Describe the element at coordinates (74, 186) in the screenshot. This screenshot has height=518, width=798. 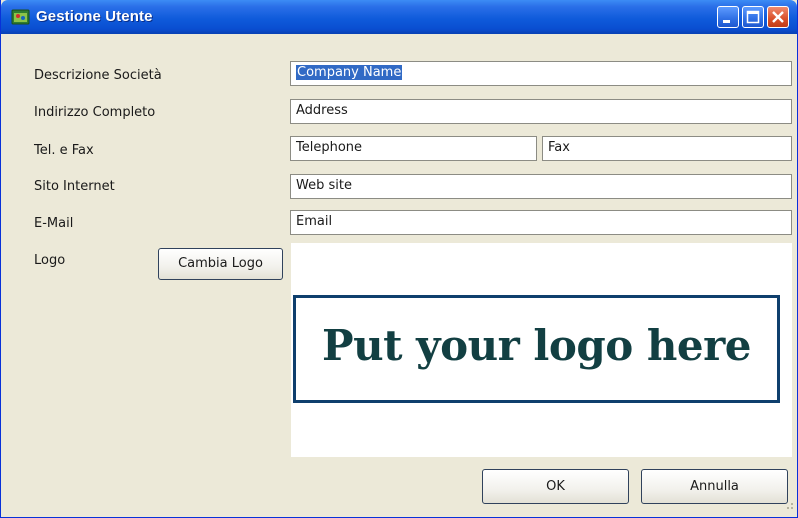
I see `website-label: Sito Internet` at that location.